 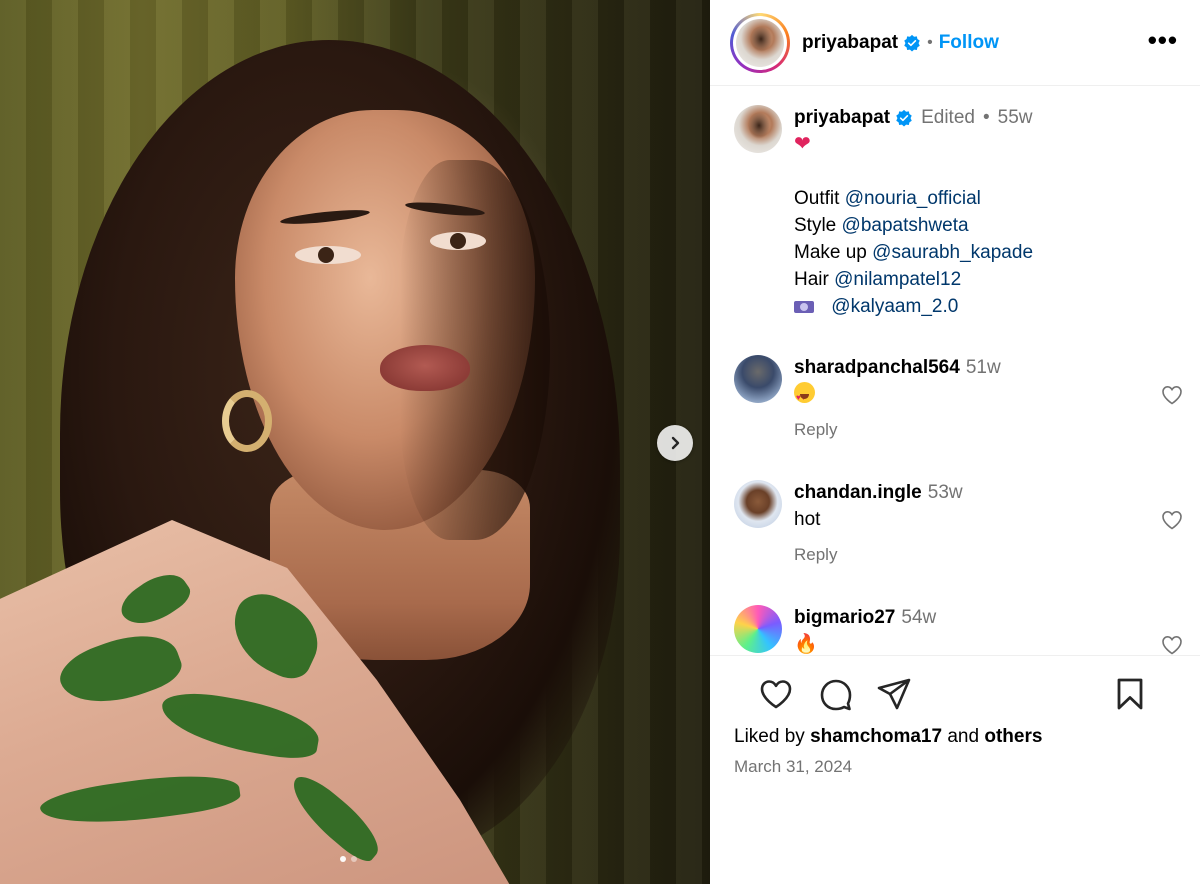 I want to click on author-avatar, so click(x=760, y=42).